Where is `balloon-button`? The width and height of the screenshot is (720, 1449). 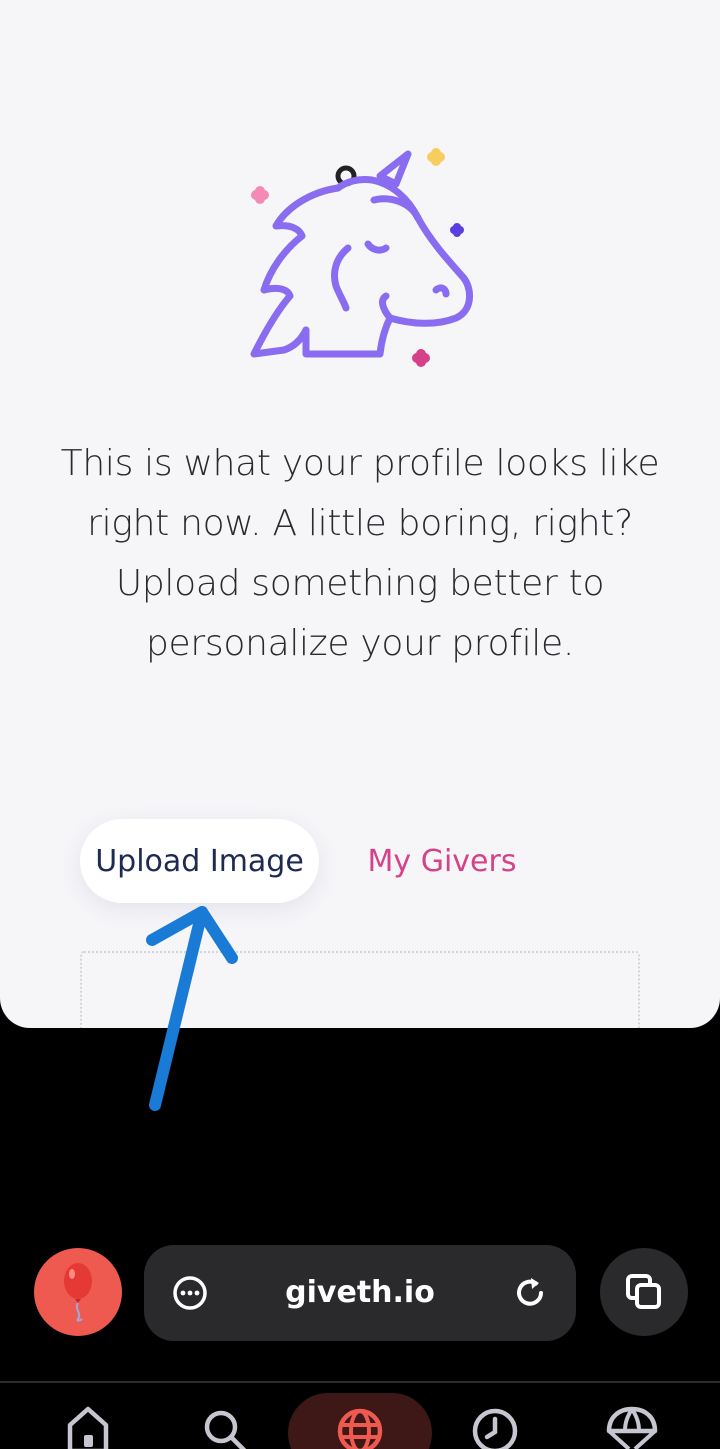
balloon-button is located at coordinates (78, 1292).